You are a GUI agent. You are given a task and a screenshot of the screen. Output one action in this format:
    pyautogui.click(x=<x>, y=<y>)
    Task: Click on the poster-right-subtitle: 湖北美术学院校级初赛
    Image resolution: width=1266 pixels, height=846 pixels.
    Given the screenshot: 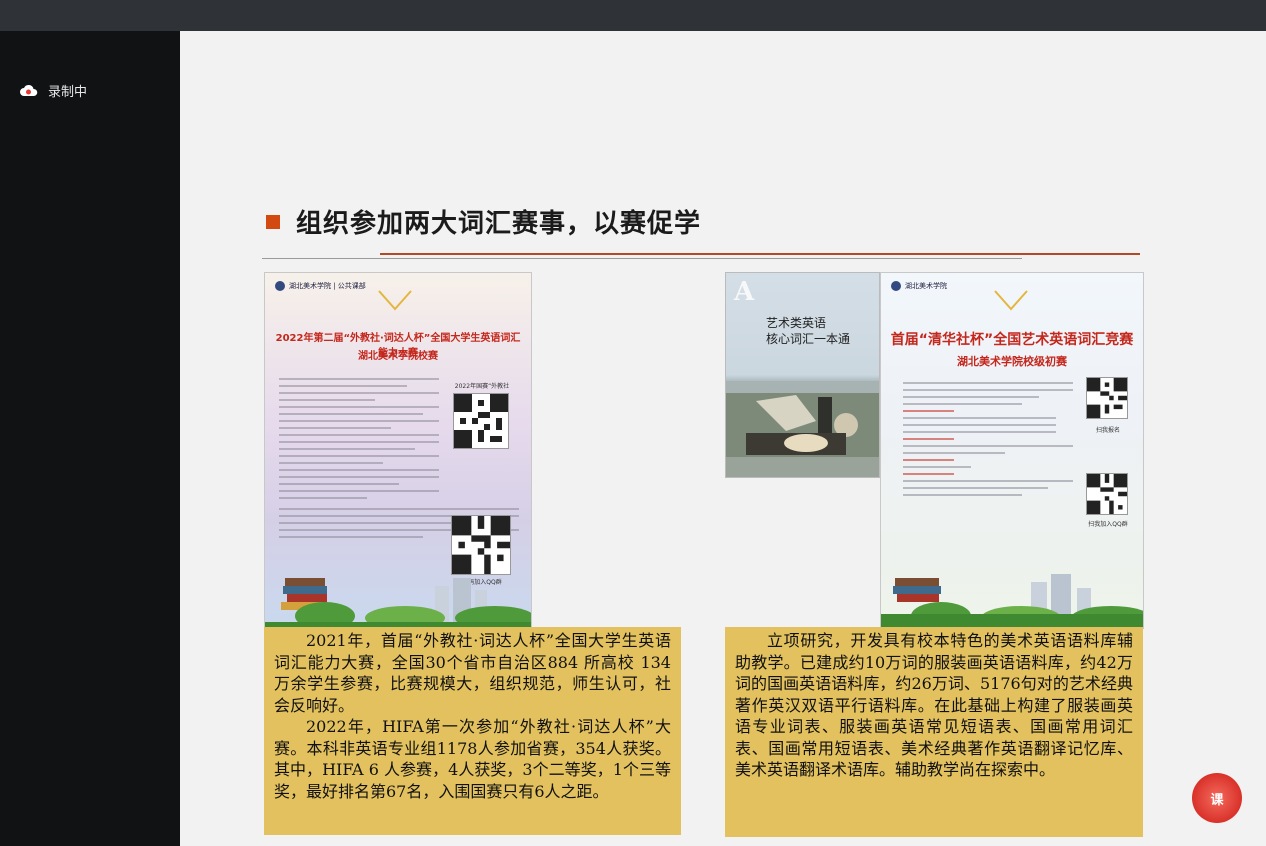 What is the action you would take?
    pyautogui.click(x=1012, y=361)
    